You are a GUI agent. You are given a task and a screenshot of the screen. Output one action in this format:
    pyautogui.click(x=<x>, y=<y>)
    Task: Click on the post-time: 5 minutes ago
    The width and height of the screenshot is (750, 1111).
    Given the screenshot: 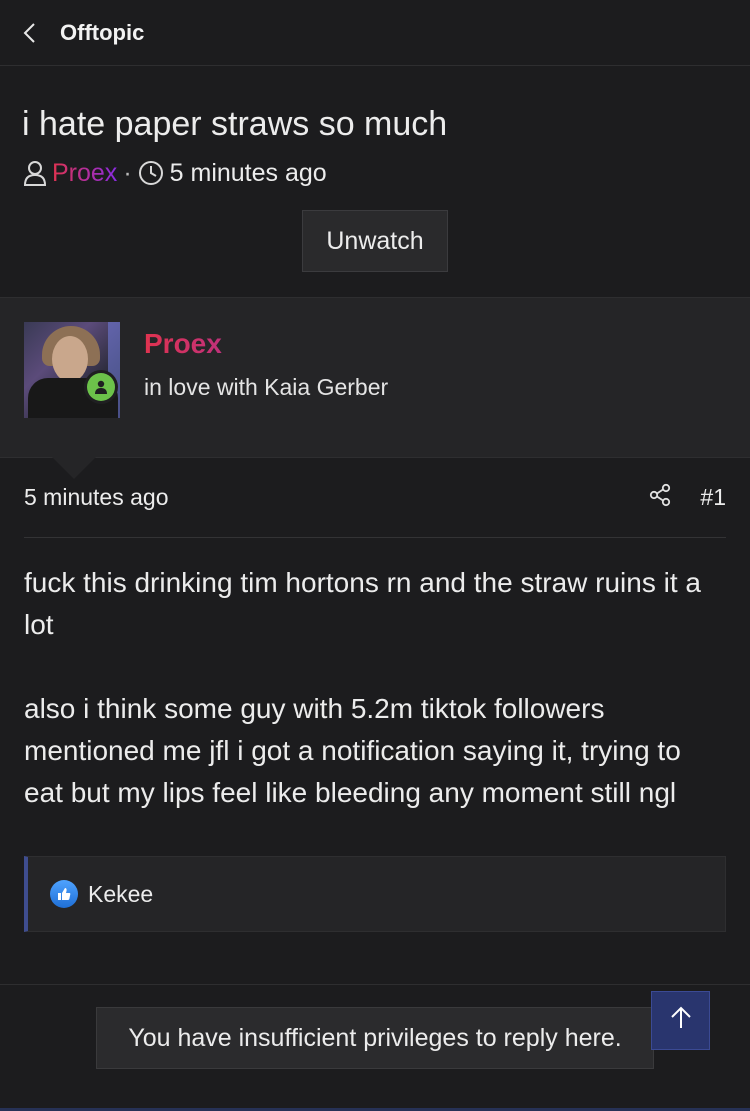 What is the action you would take?
    pyautogui.click(x=96, y=497)
    